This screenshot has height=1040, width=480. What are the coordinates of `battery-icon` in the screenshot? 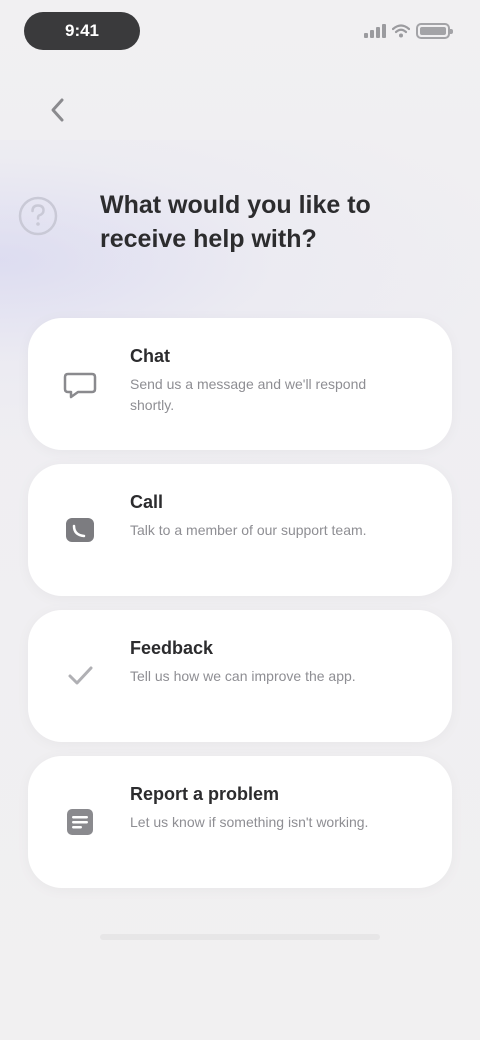 It's located at (434, 31).